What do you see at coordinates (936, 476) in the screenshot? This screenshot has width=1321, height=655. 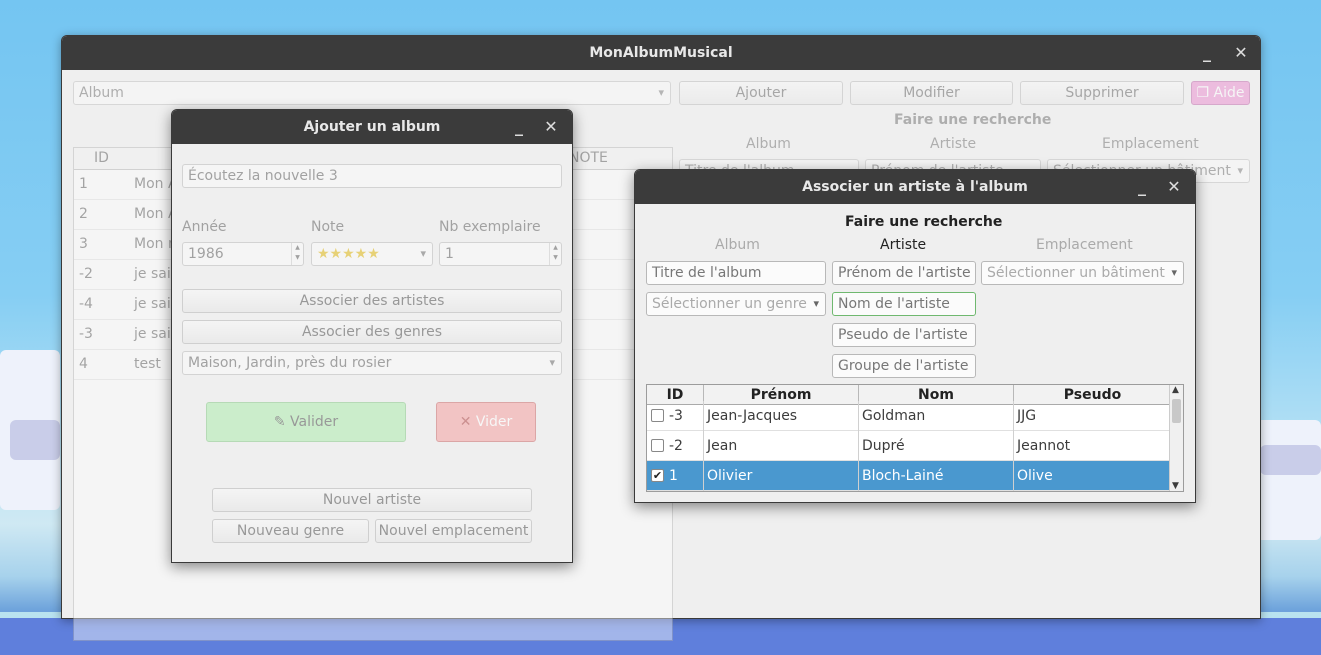 I see `row-last-name: Bloch-Lainé` at bounding box center [936, 476].